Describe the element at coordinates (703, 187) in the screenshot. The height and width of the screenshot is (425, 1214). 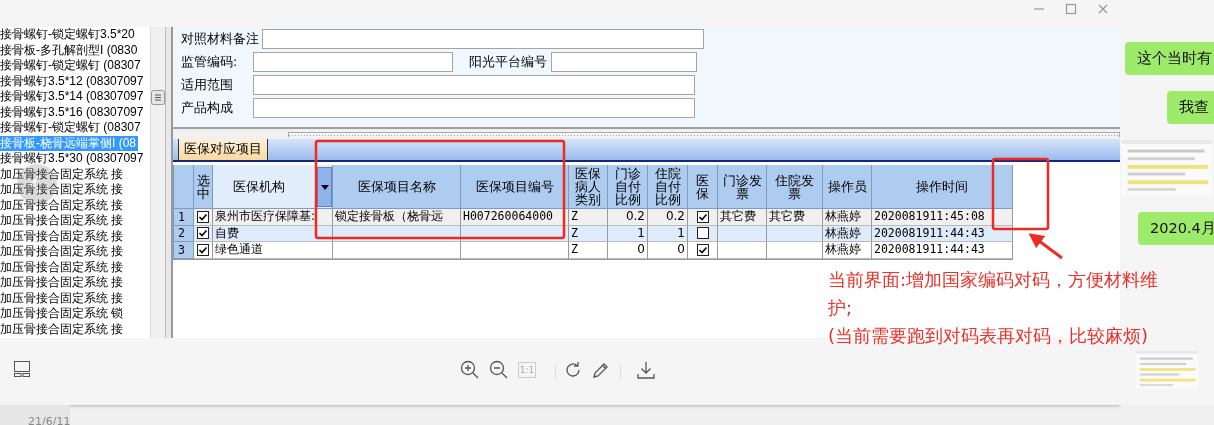
I see `column-header: 医保` at that location.